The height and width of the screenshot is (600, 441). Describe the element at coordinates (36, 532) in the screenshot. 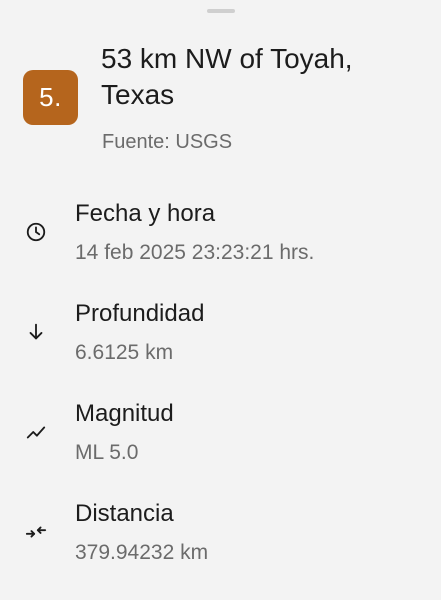

I see `compress-arrows-icon` at that location.